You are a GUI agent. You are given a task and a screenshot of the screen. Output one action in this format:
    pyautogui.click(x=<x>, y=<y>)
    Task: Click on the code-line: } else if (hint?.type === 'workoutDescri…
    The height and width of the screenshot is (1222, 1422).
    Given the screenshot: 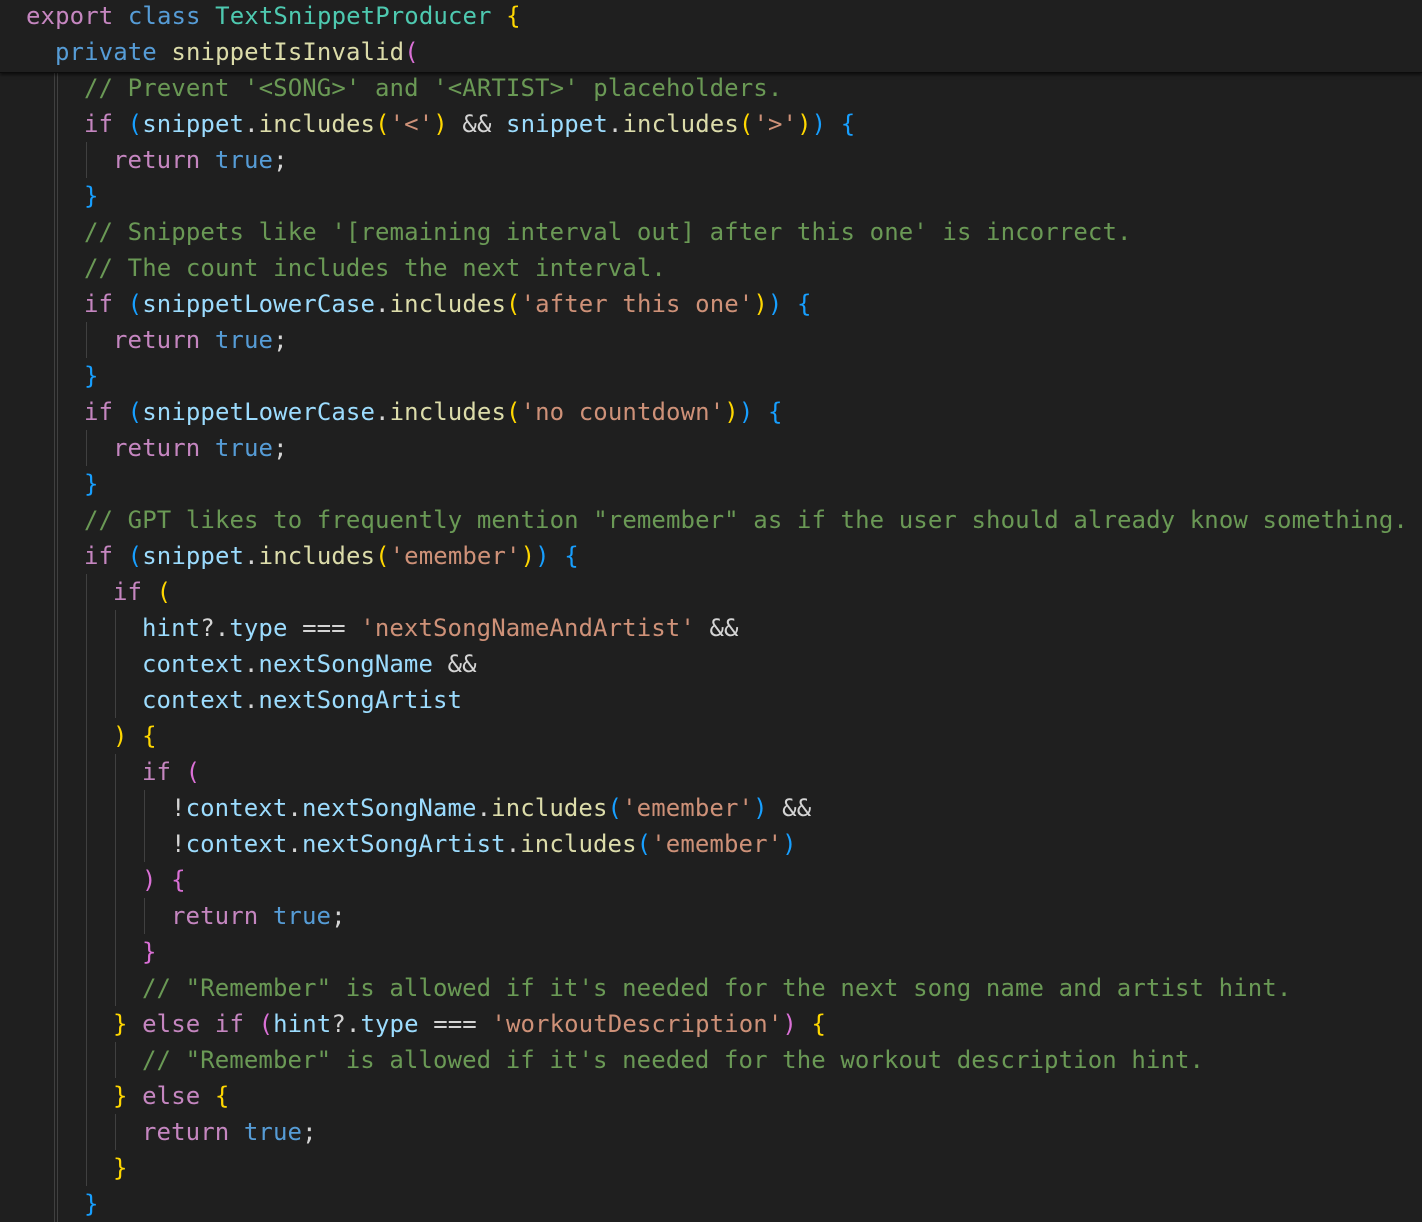 What is the action you would take?
    pyautogui.click(x=469, y=1024)
    